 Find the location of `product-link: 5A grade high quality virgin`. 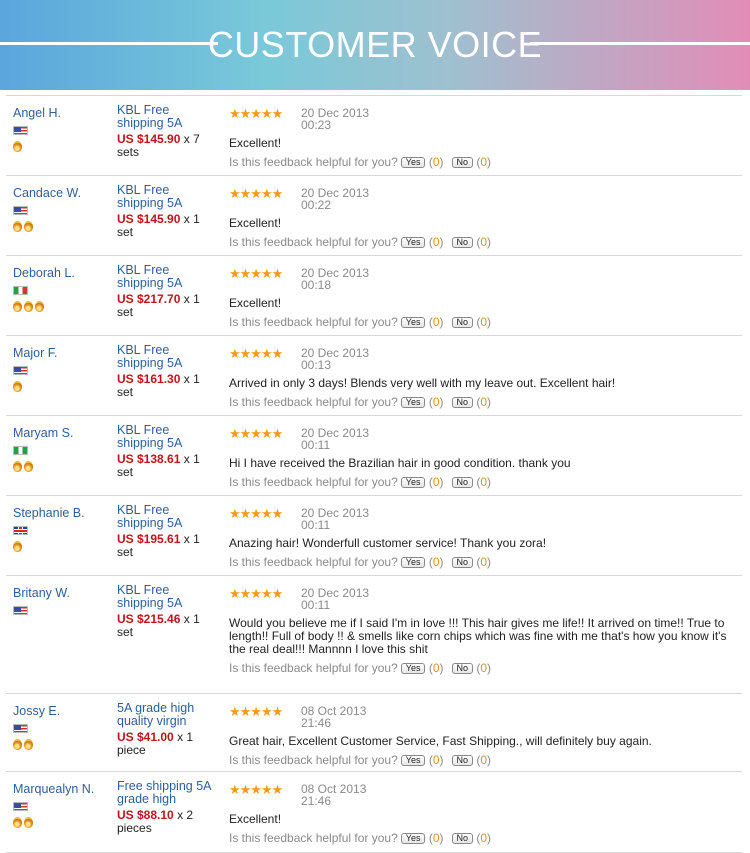

product-link: 5A grade high quality virgin is located at coordinates (167, 715).